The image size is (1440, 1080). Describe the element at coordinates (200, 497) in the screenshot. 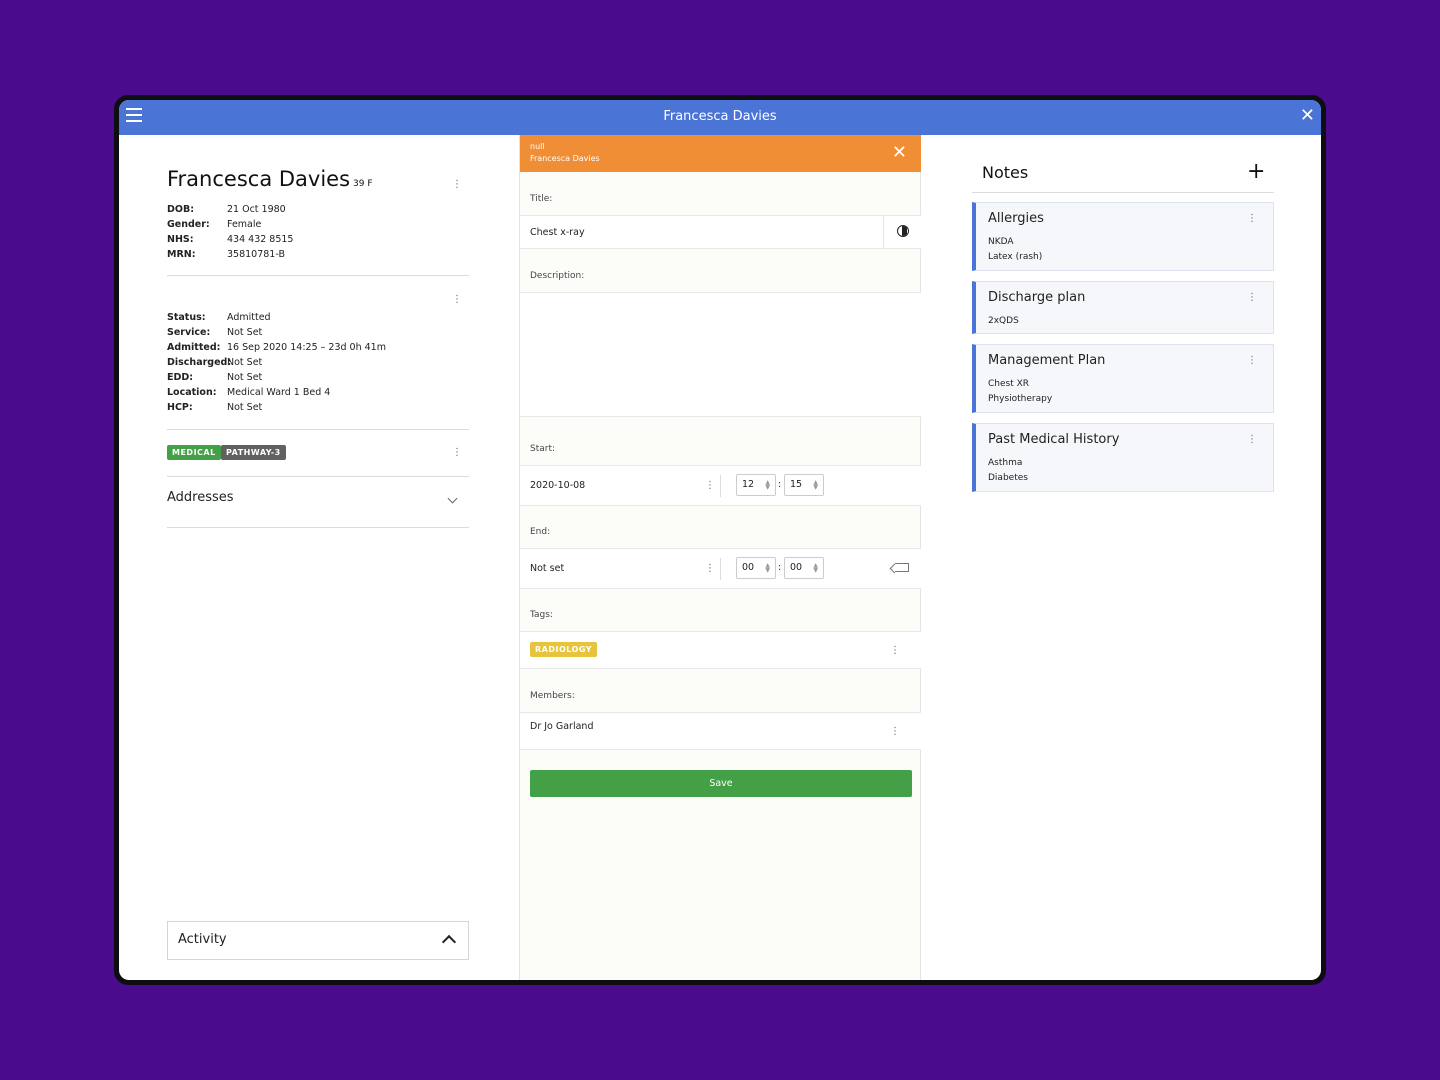

I see `addresses-section-header: Addresses` at that location.